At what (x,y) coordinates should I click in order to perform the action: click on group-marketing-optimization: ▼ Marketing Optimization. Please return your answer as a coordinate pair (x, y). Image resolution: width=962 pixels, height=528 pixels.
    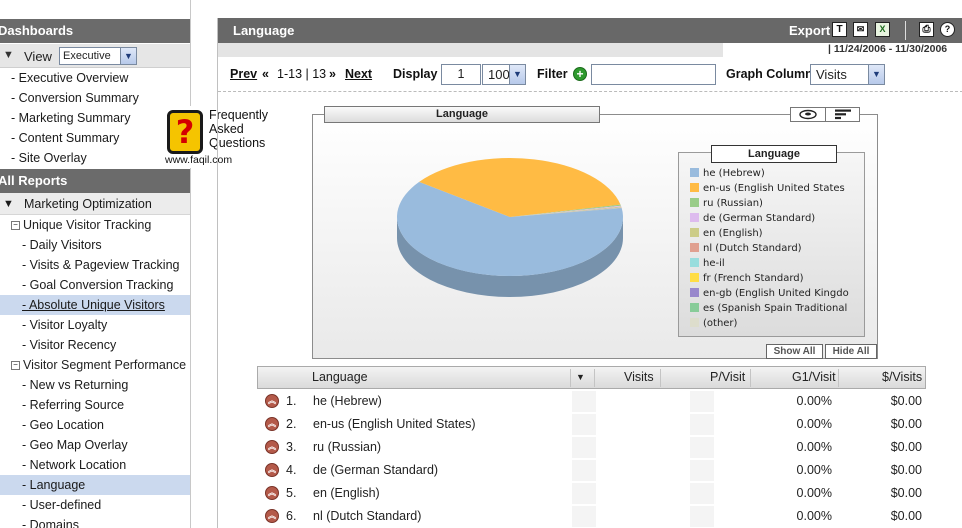
    Looking at the image, I should click on (95, 204).